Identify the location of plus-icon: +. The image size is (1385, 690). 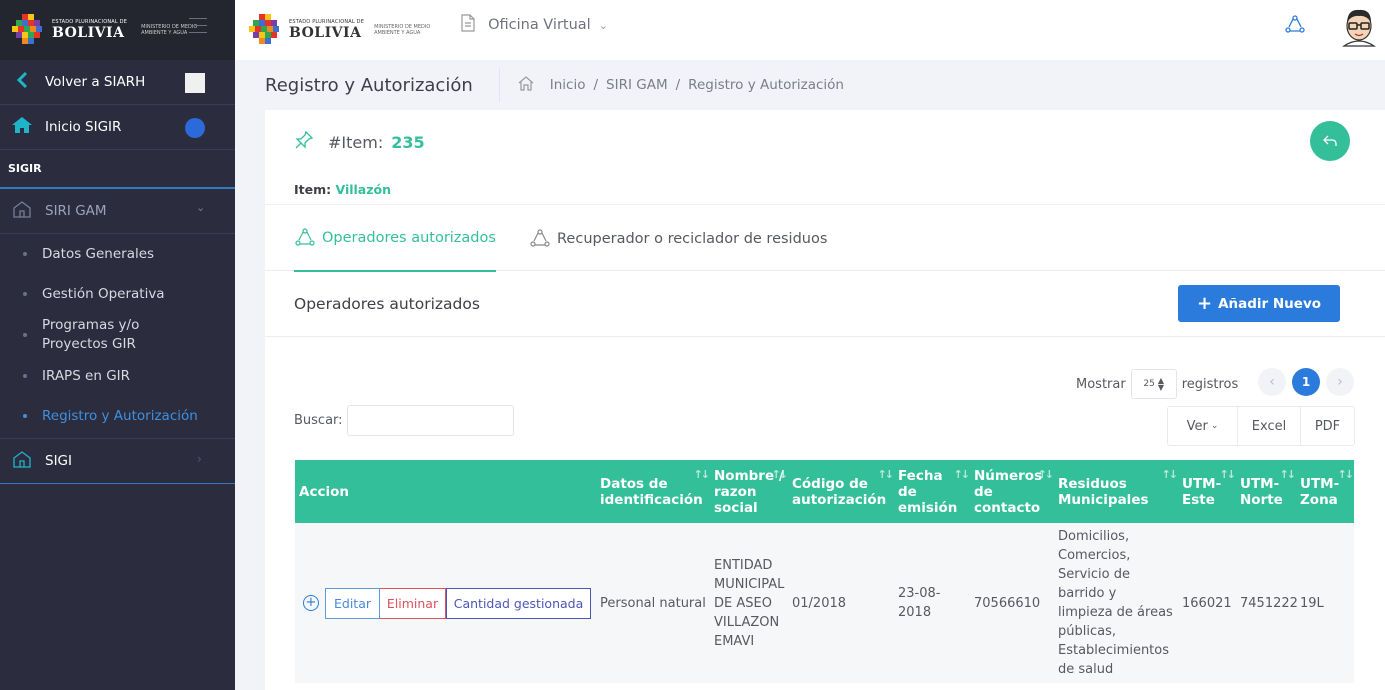
(1204, 303).